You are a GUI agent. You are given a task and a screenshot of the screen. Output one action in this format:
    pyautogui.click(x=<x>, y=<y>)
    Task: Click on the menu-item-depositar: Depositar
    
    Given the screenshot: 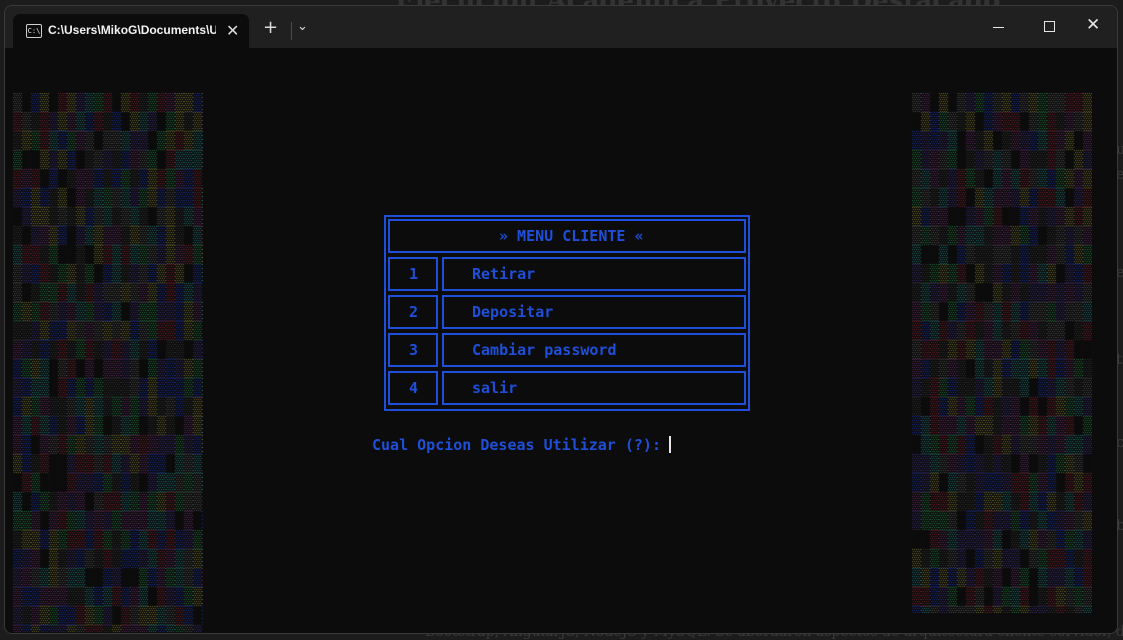 What is the action you would take?
    pyautogui.click(x=513, y=312)
    